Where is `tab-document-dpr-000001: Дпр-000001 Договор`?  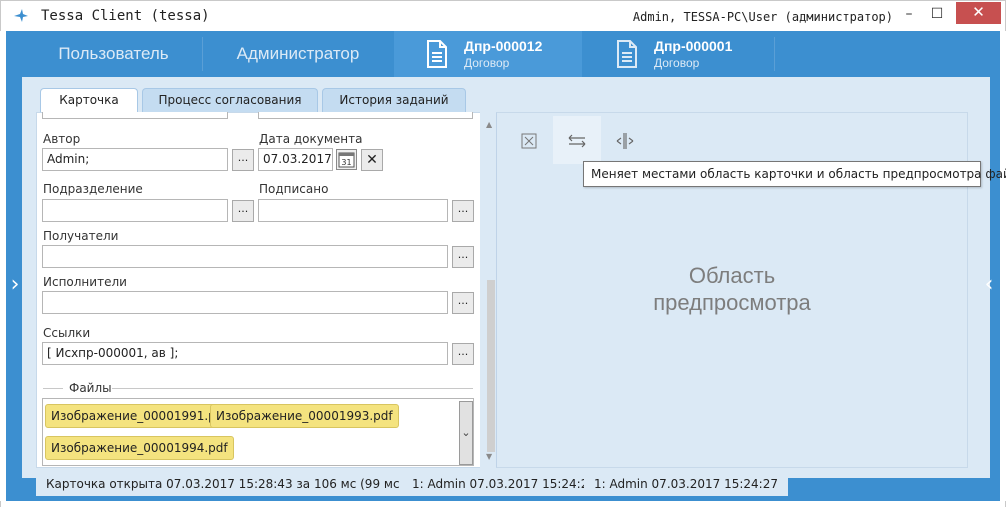
tab-document-dpr-000001: Дпр-000001 Договор is located at coordinates (678, 54).